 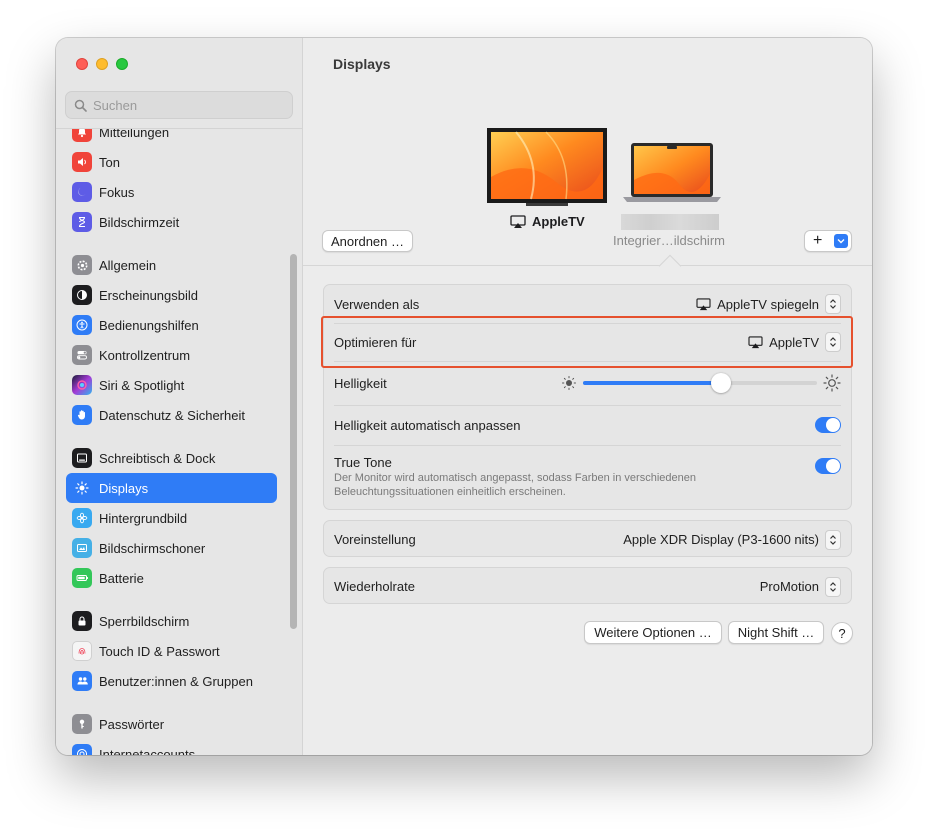 What do you see at coordinates (139, 222) in the screenshot?
I see `sidebar-item-label: Bildschirmzeit` at bounding box center [139, 222].